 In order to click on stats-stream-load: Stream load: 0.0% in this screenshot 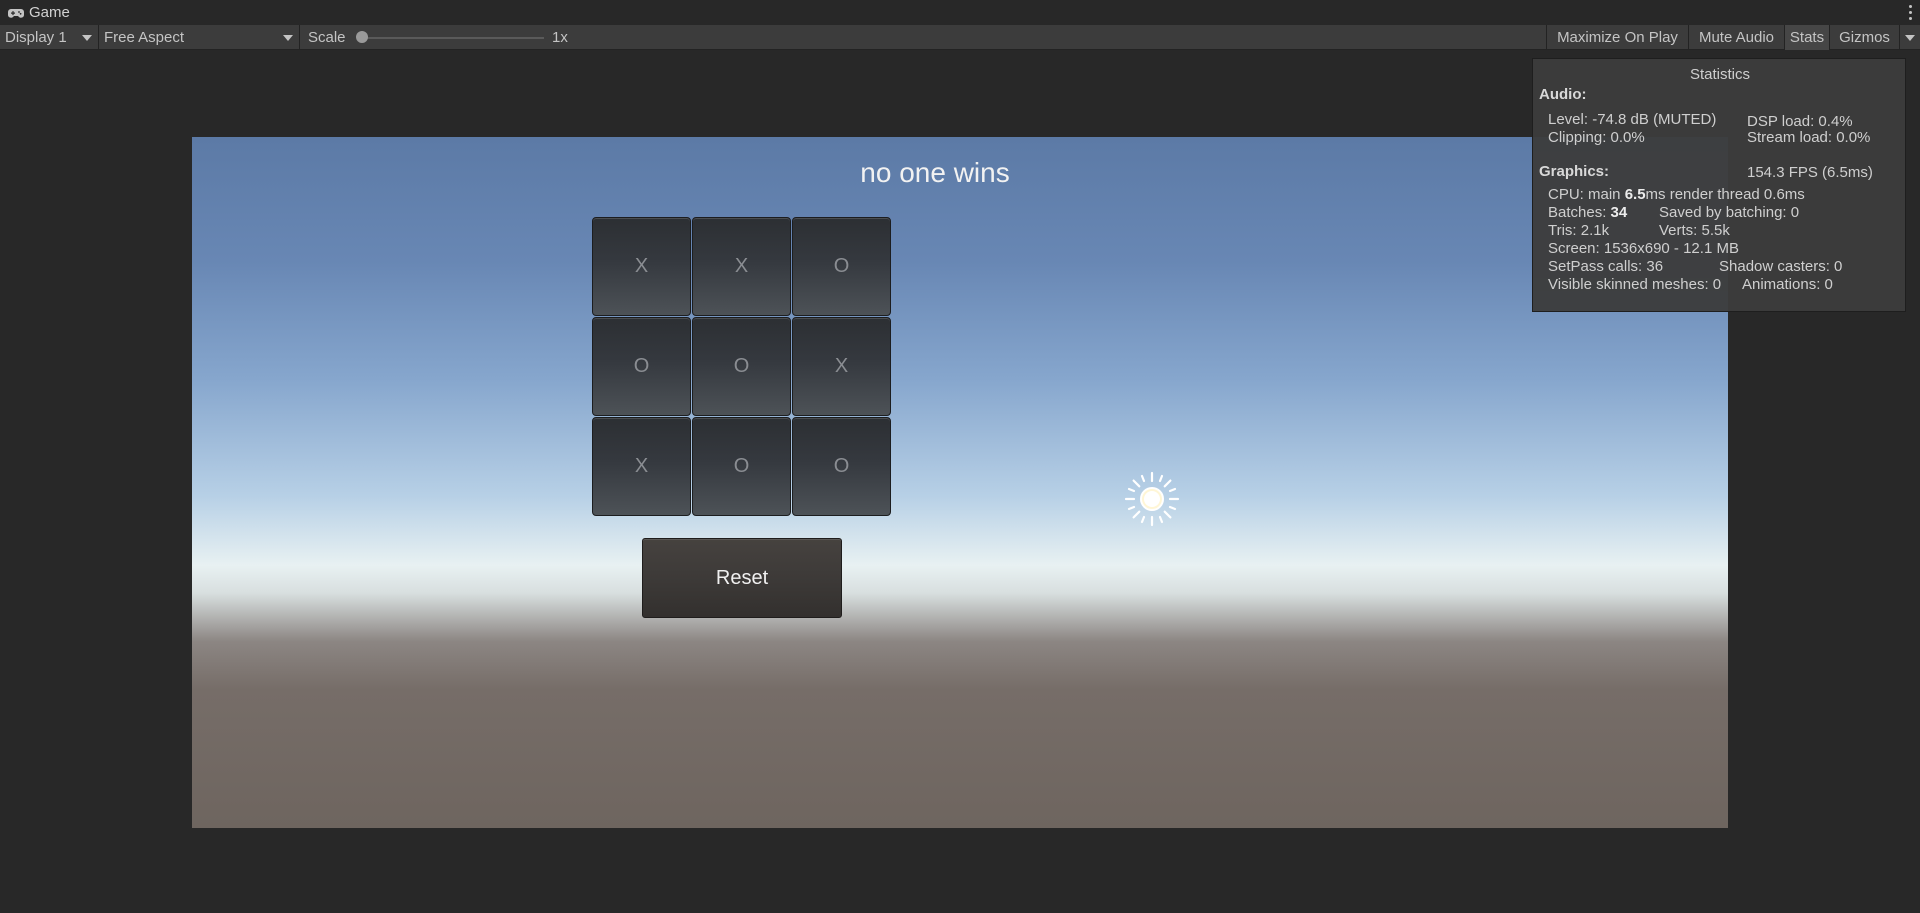, I will do `click(1809, 137)`.